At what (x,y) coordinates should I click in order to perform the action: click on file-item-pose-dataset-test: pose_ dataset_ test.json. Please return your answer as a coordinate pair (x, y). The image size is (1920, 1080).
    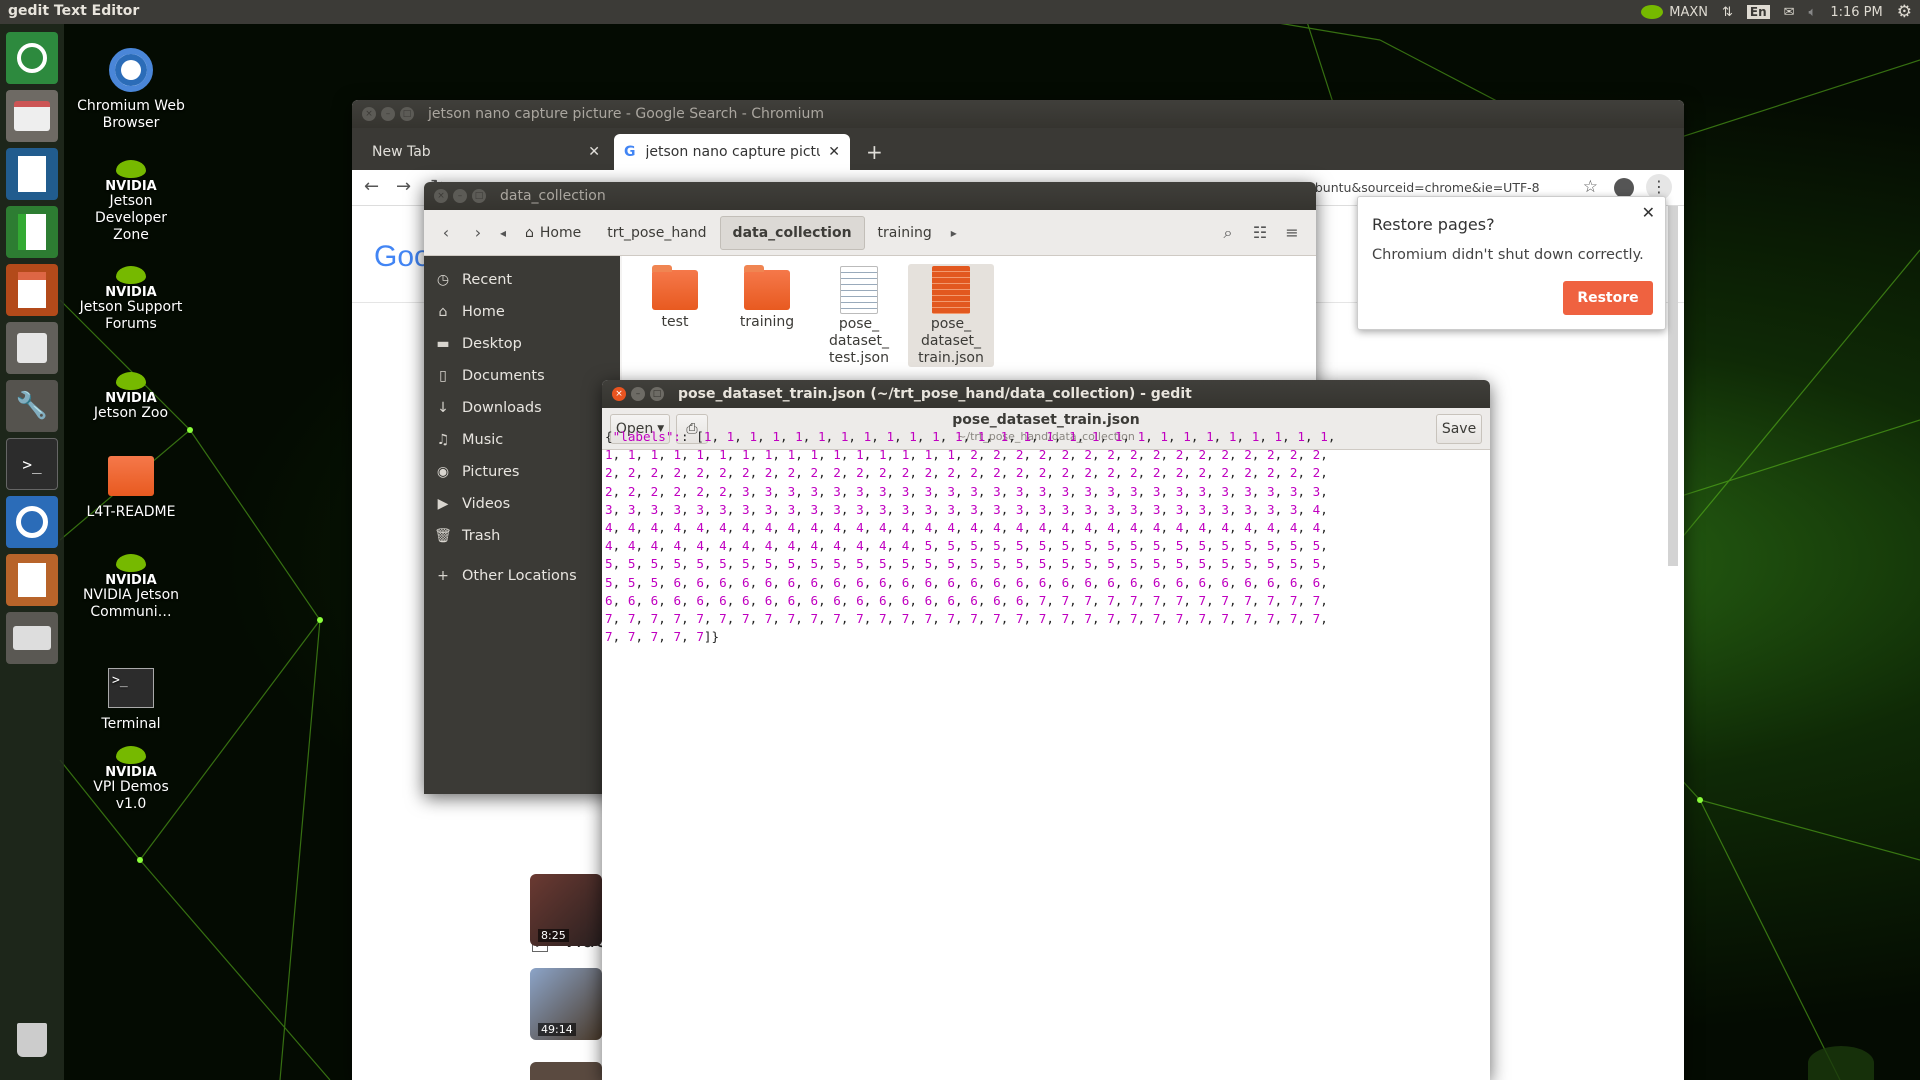
    Looking at the image, I should click on (859, 315).